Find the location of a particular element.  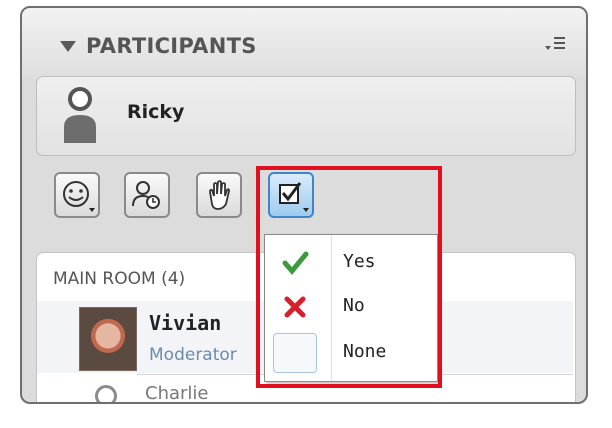

hand-icon is located at coordinates (219, 195).